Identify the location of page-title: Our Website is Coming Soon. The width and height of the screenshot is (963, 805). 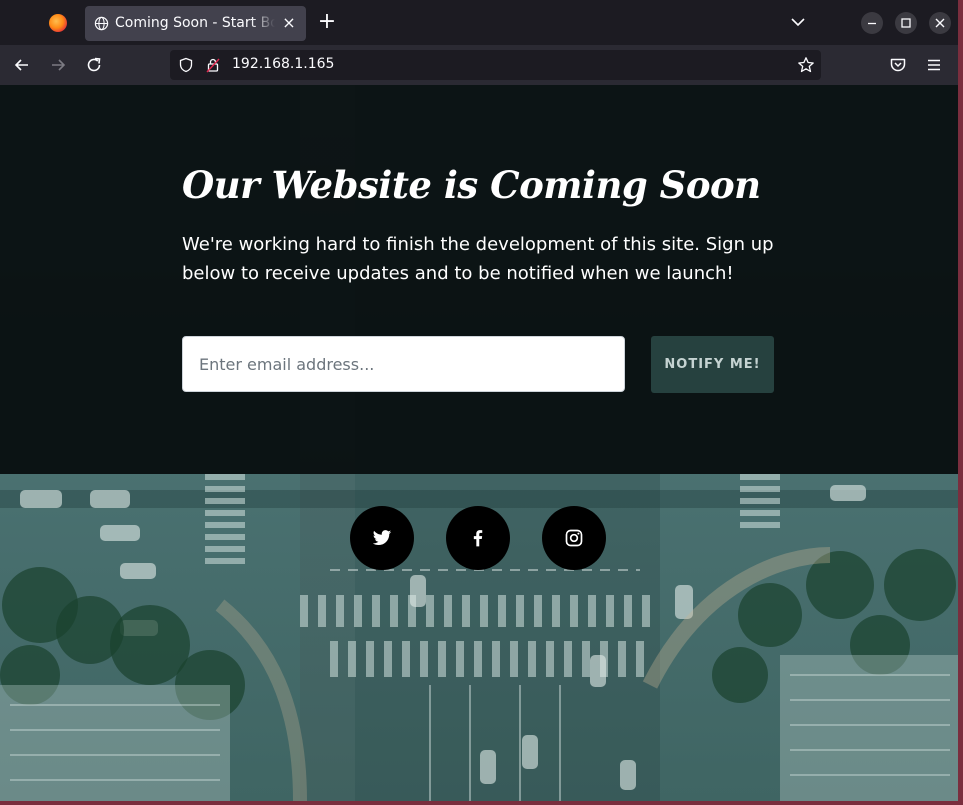
(471, 185).